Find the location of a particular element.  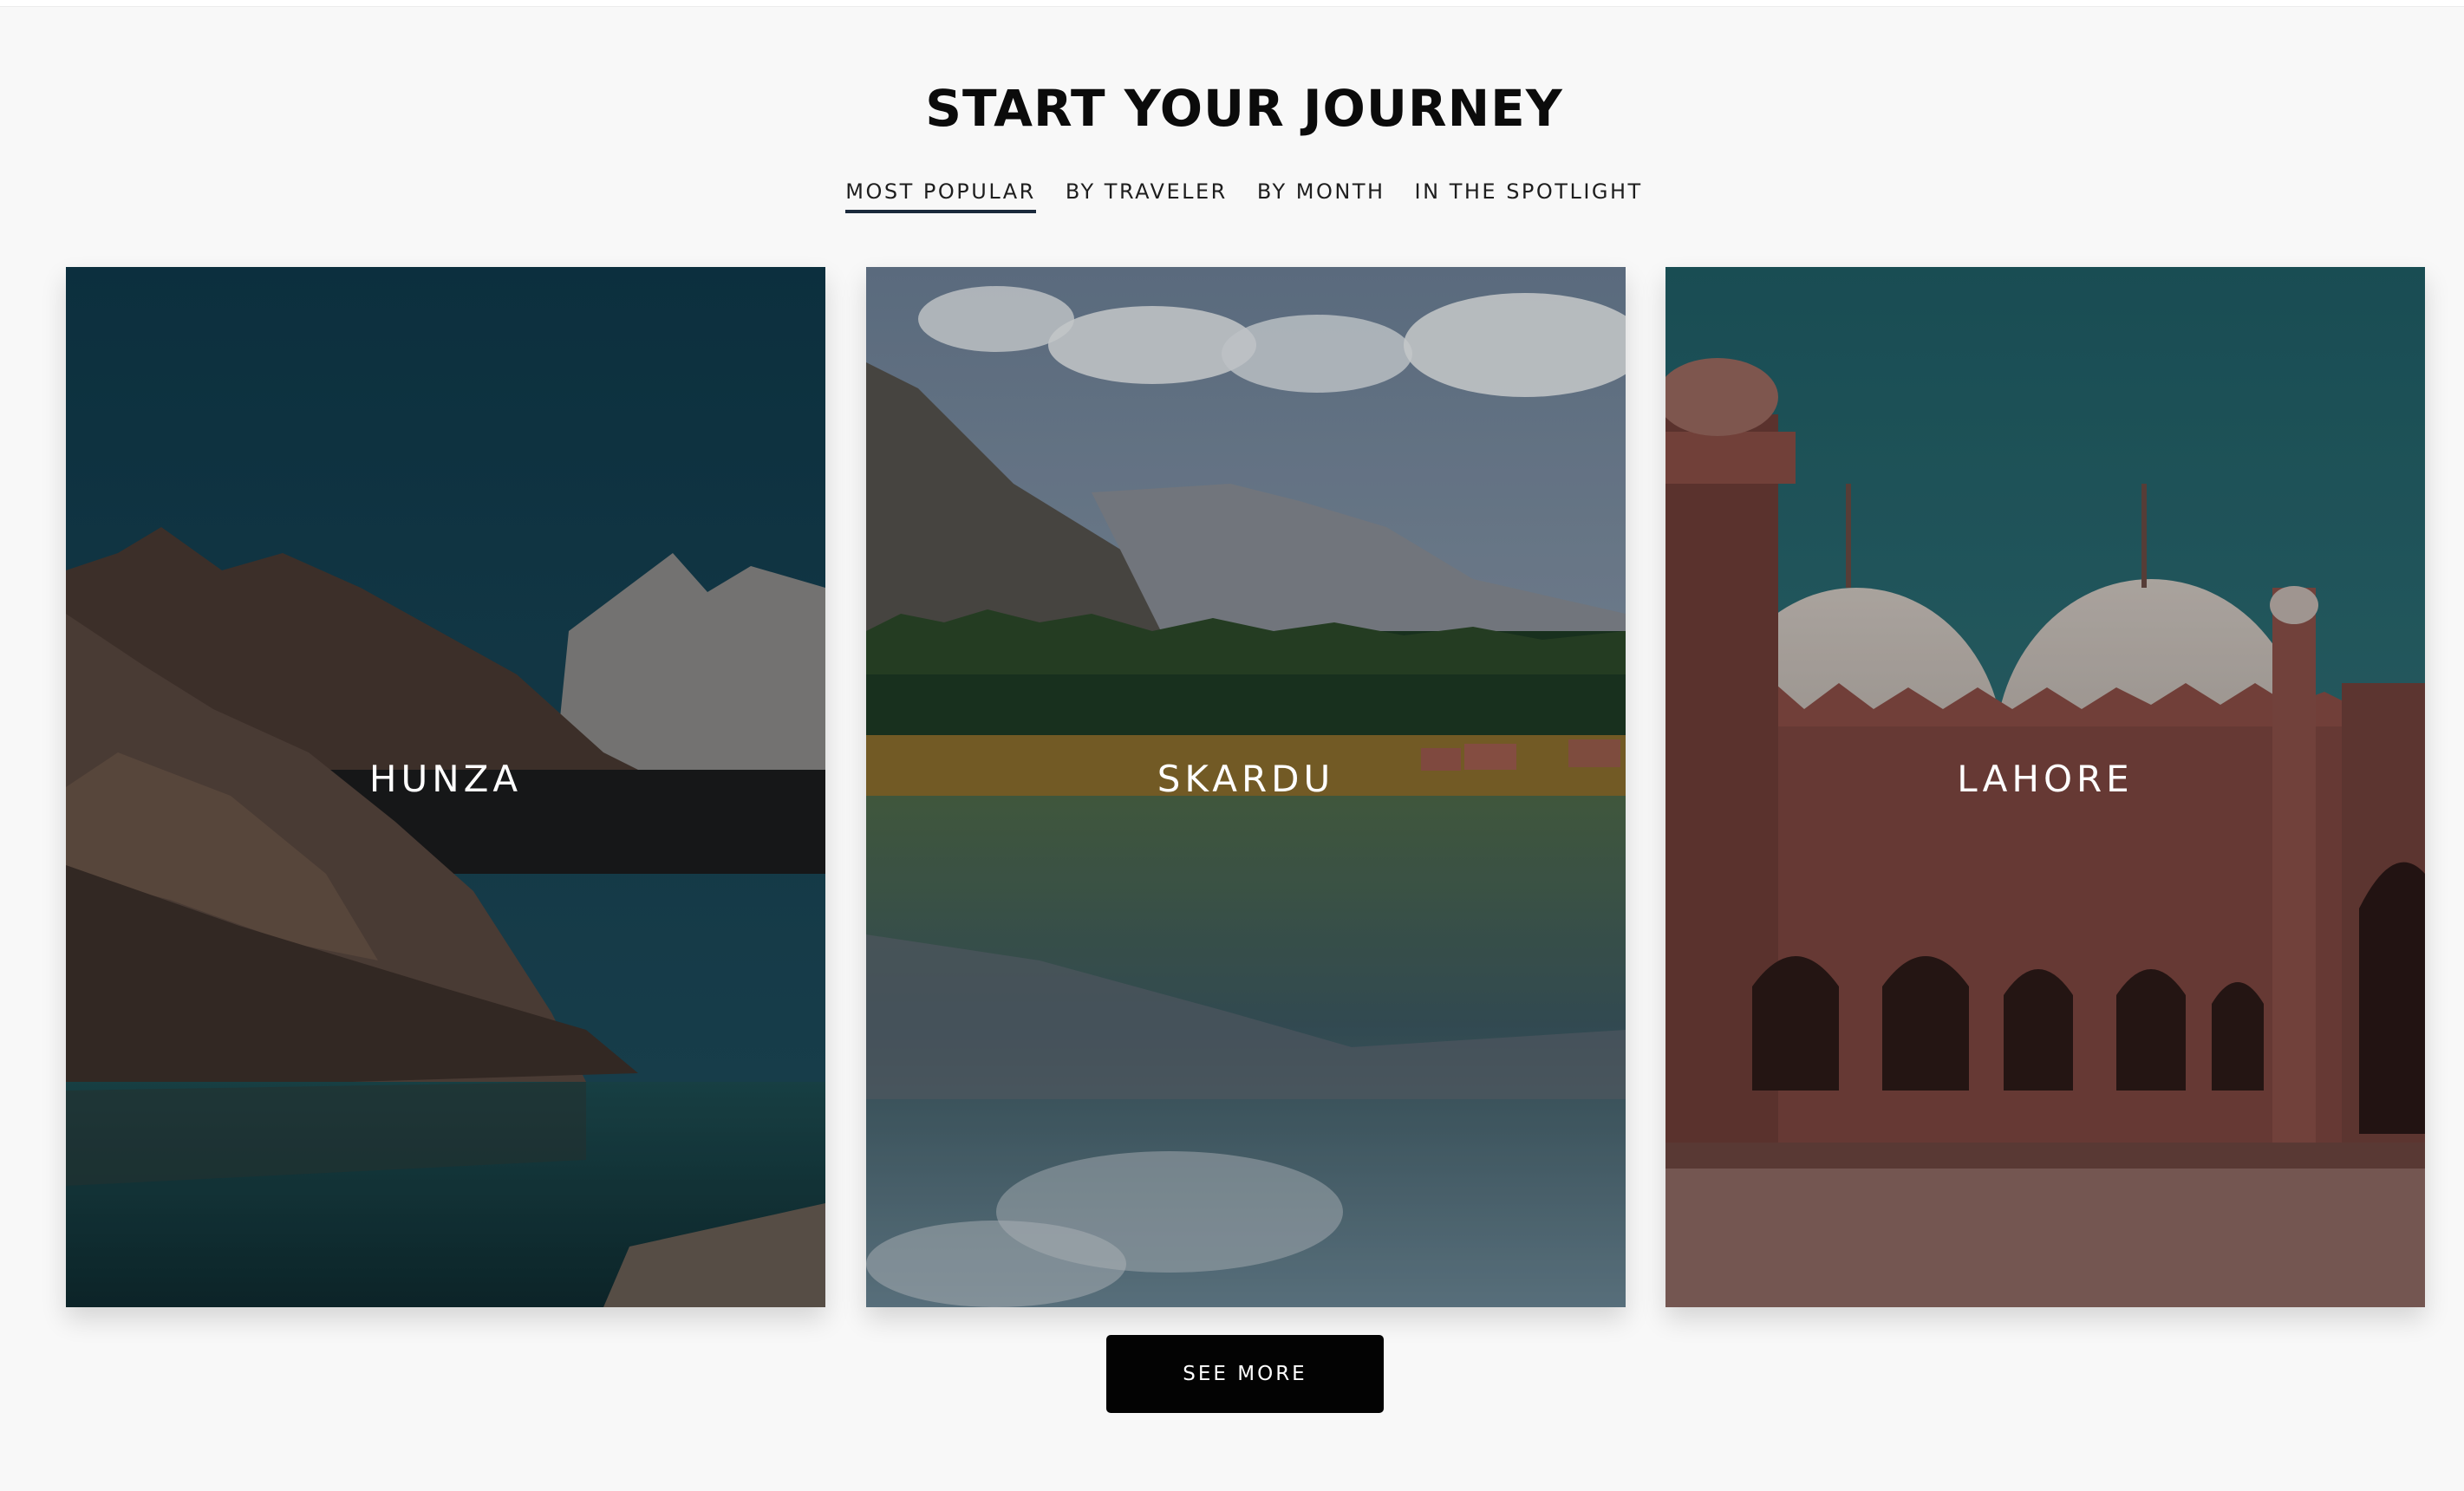

tab-in-the-spotlight: IN THE SPOTLIGHT is located at coordinates (1529, 196).